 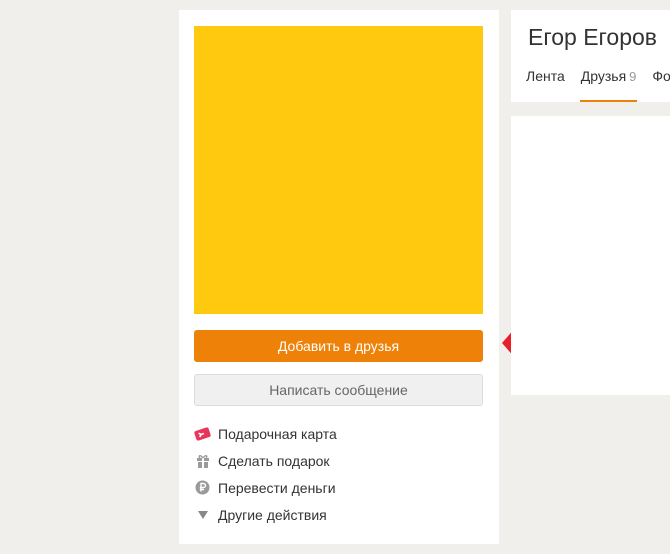 What do you see at coordinates (590, 56) in the screenshot?
I see `profile-header: Егор Егоров Лента Друзья 9 Фо` at bounding box center [590, 56].